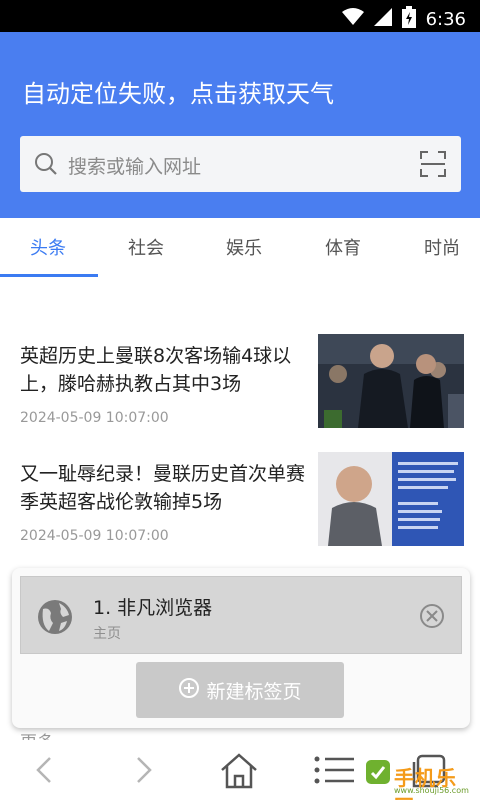 Image resolution: width=480 pixels, height=800 pixels. I want to click on forward-icon, so click(143, 772).